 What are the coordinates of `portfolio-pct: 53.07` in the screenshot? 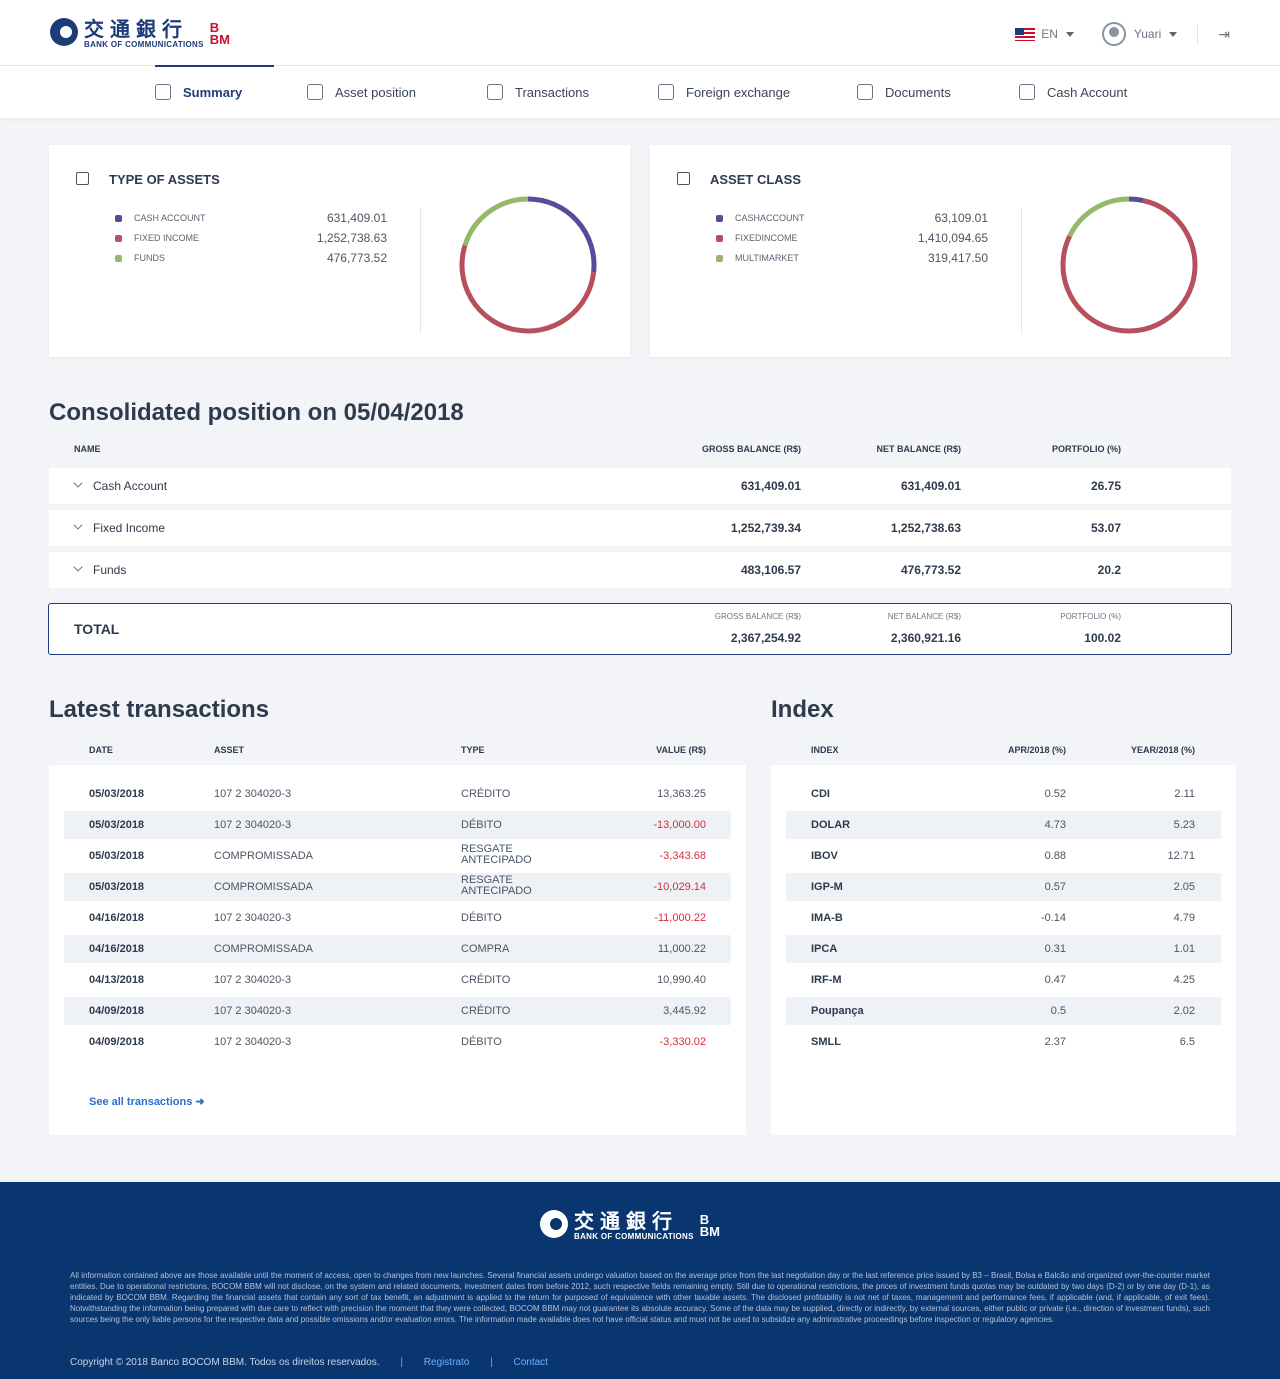 It's located at (1105, 528).